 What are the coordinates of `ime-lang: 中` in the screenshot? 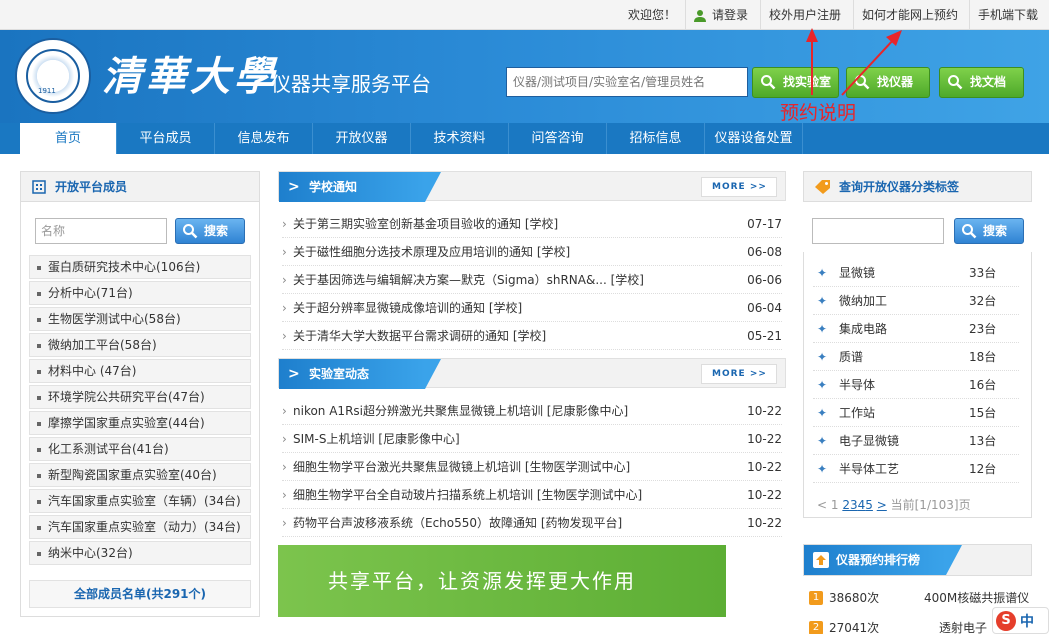 It's located at (1027, 622).